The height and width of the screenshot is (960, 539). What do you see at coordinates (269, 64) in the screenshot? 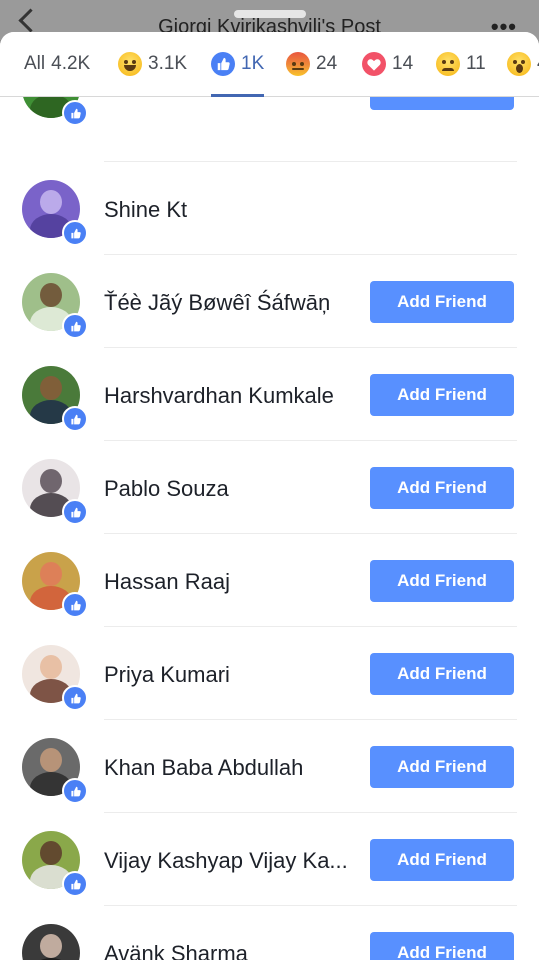
I see `reaction-tabs: All 4.2K 3.1K 1K 24 14 11` at bounding box center [269, 64].